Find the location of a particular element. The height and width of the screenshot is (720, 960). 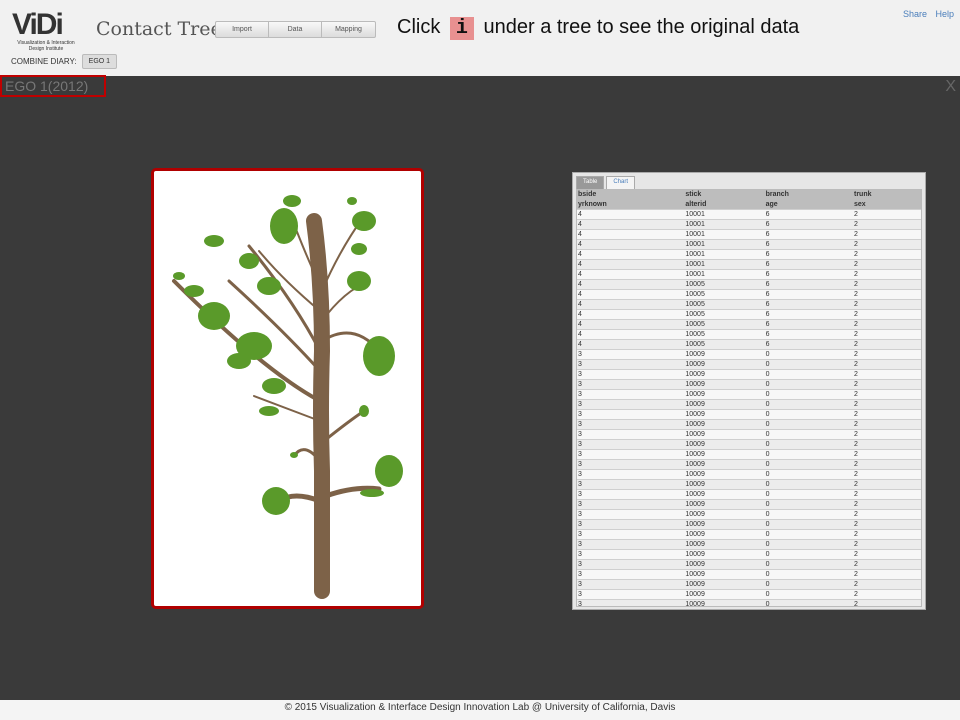

panel-tabs: Table Chart is located at coordinates (749, 181).